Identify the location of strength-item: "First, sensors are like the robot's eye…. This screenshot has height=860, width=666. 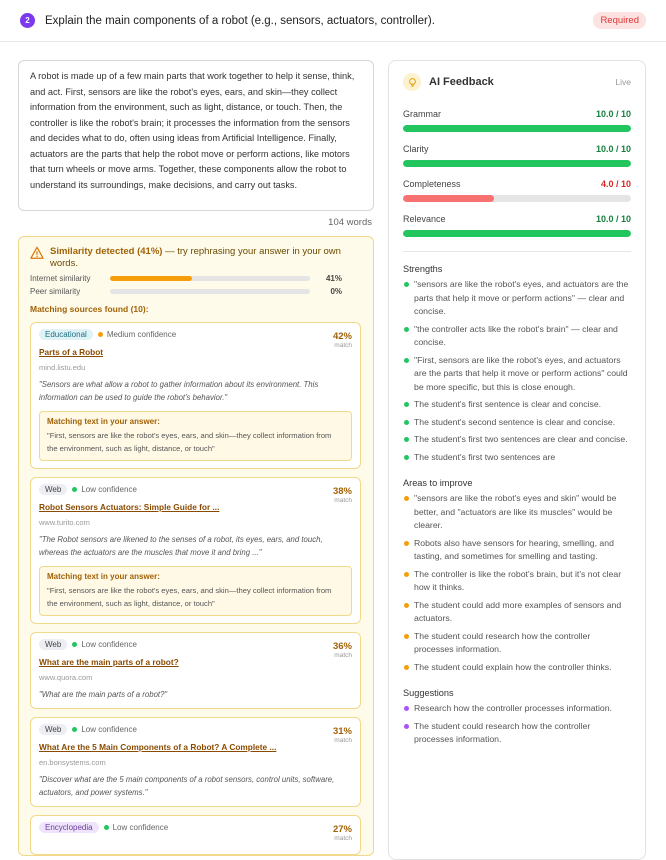
(517, 374).